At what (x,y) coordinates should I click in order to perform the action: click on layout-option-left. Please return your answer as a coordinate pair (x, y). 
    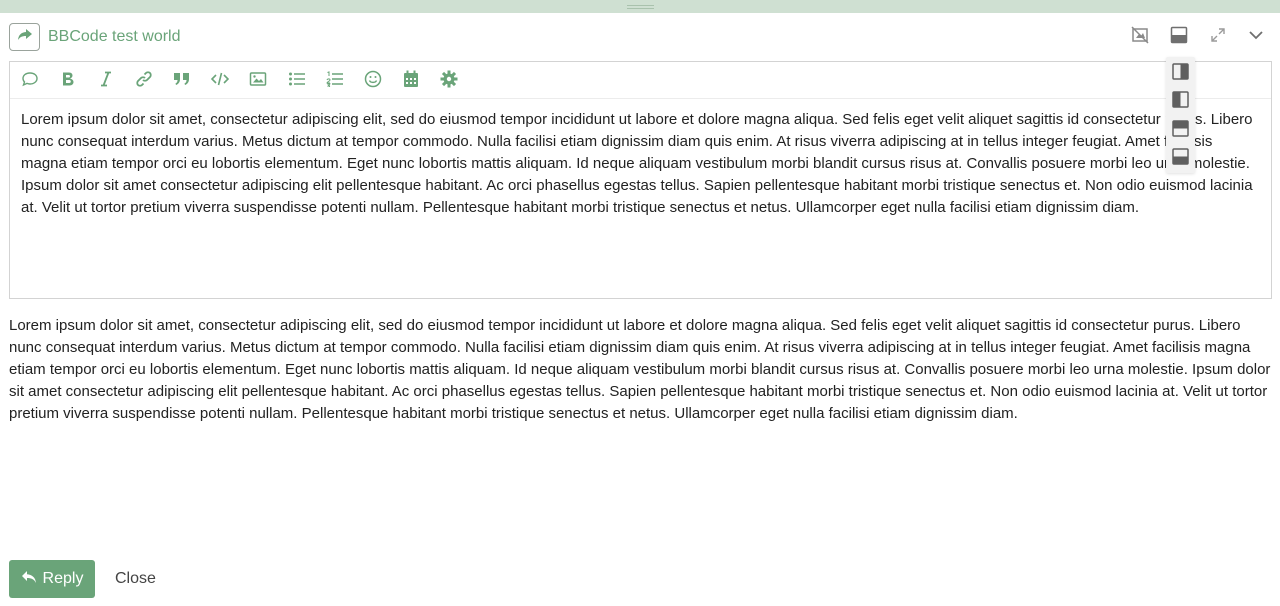
    Looking at the image, I should click on (1180, 99).